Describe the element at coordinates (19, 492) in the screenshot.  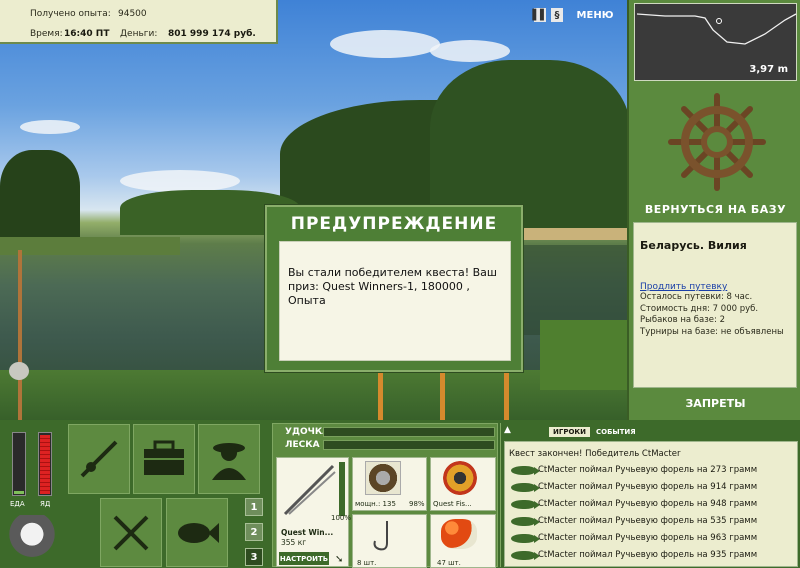
I see `food-fill` at that location.